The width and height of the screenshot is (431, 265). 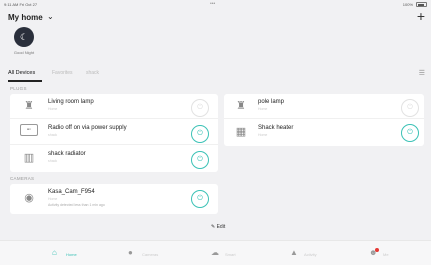 I want to click on battery-icon, so click(x=421, y=4).